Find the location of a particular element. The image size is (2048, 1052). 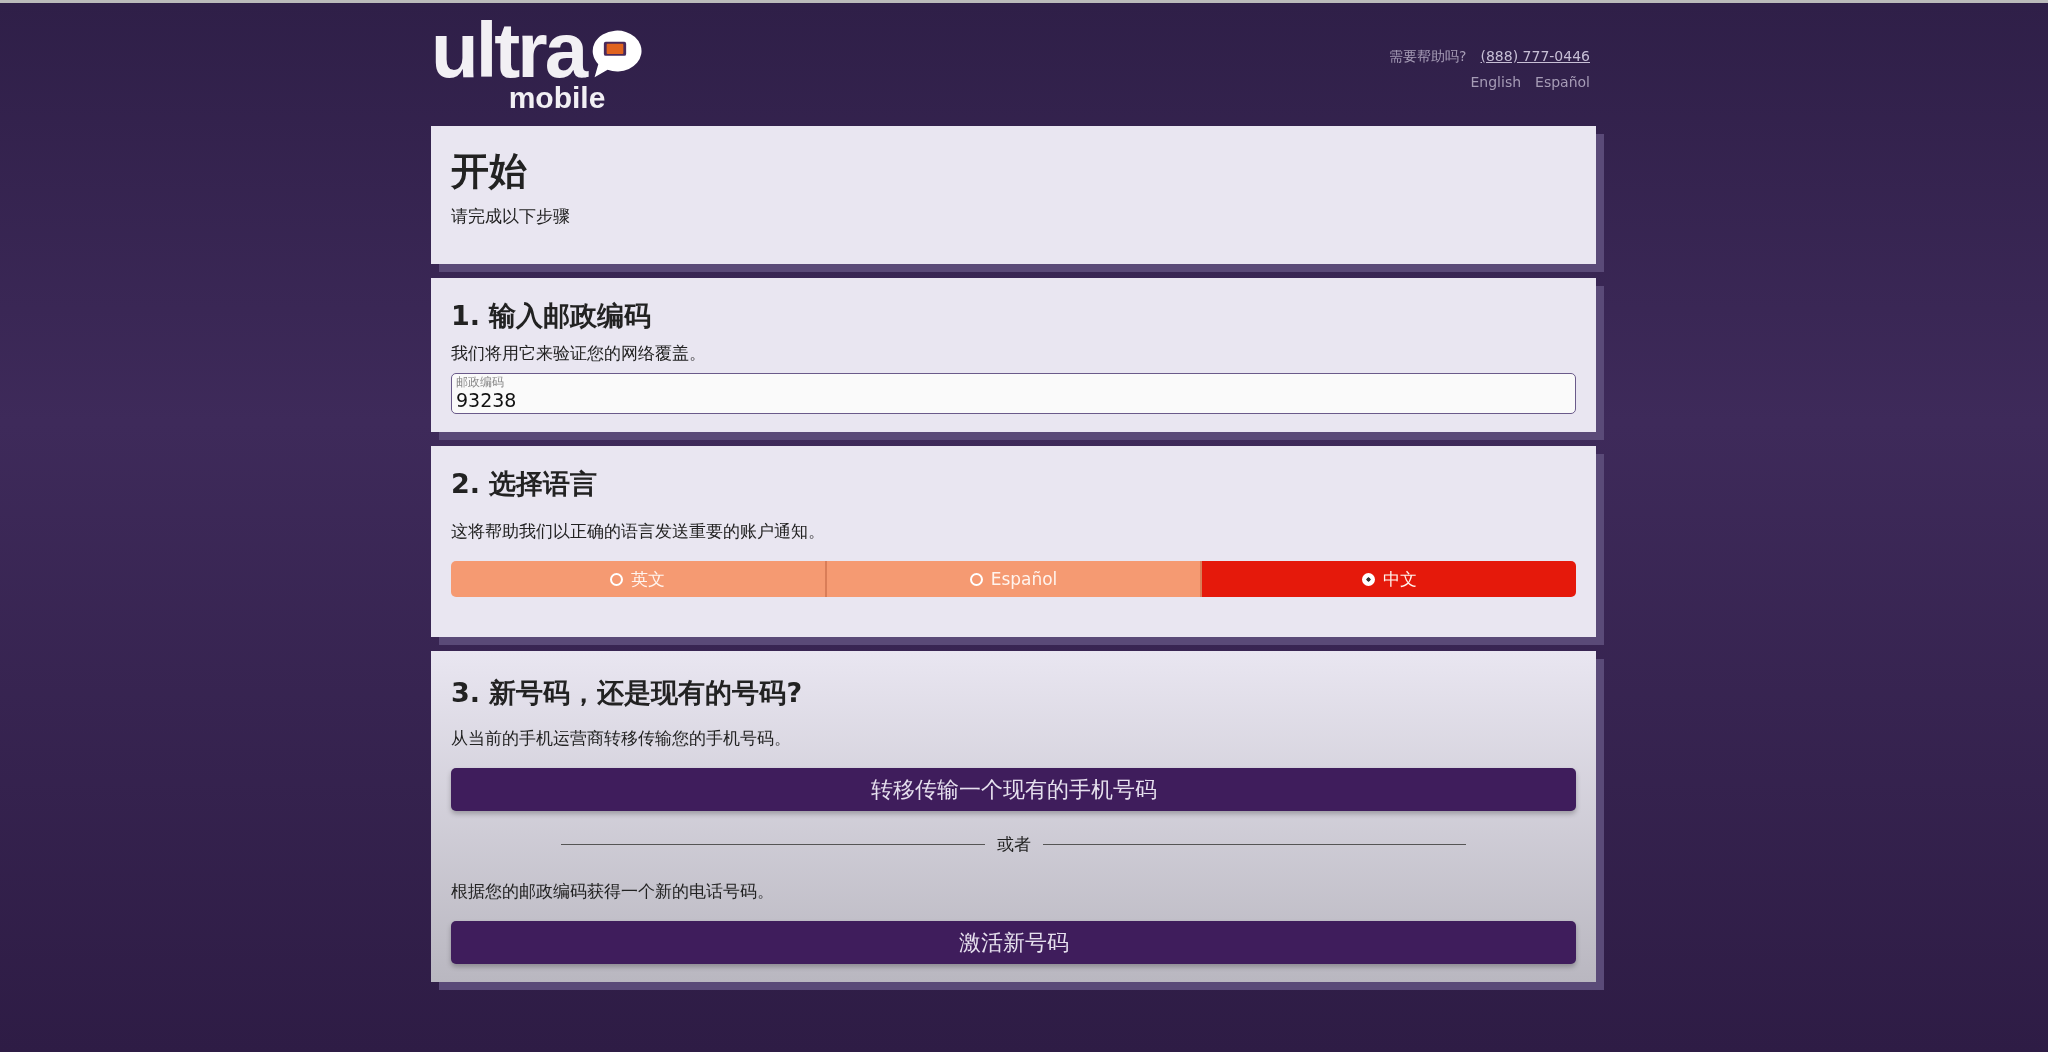

step-description: 这将帮助我们以正确的语言发送重要的账户通知。 is located at coordinates (638, 531).